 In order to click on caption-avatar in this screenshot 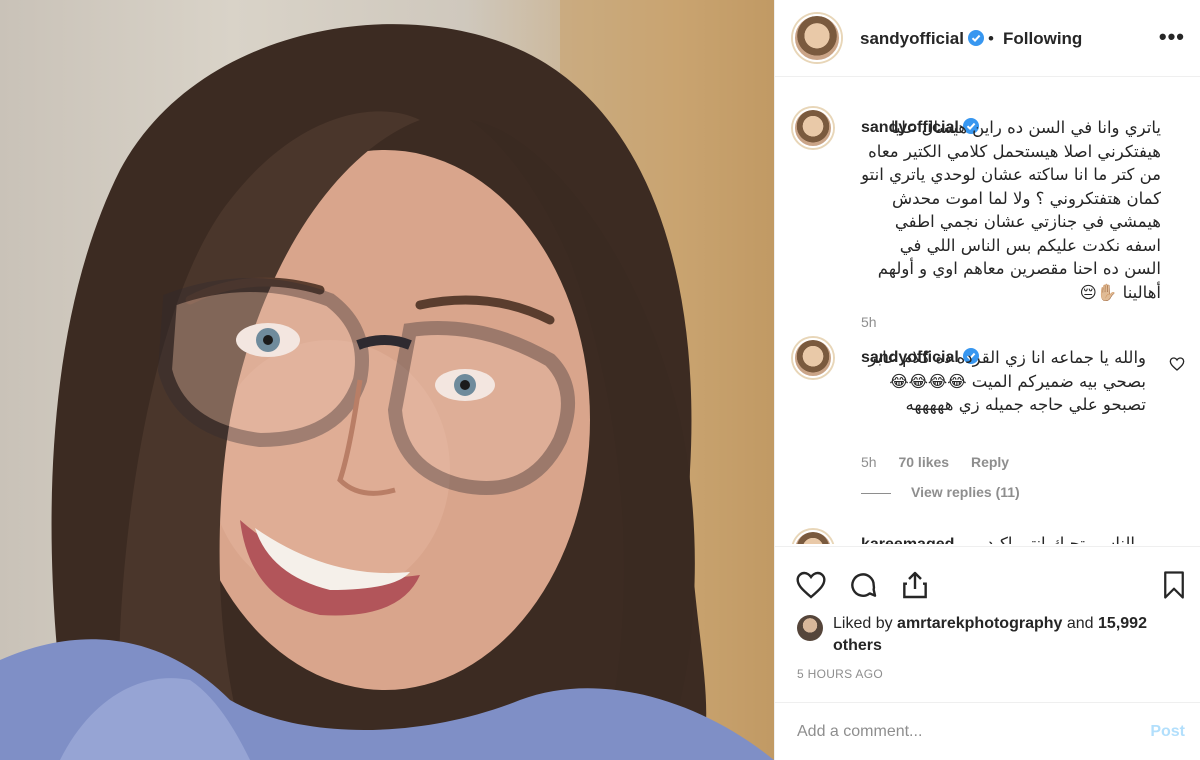, I will do `click(813, 128)`.